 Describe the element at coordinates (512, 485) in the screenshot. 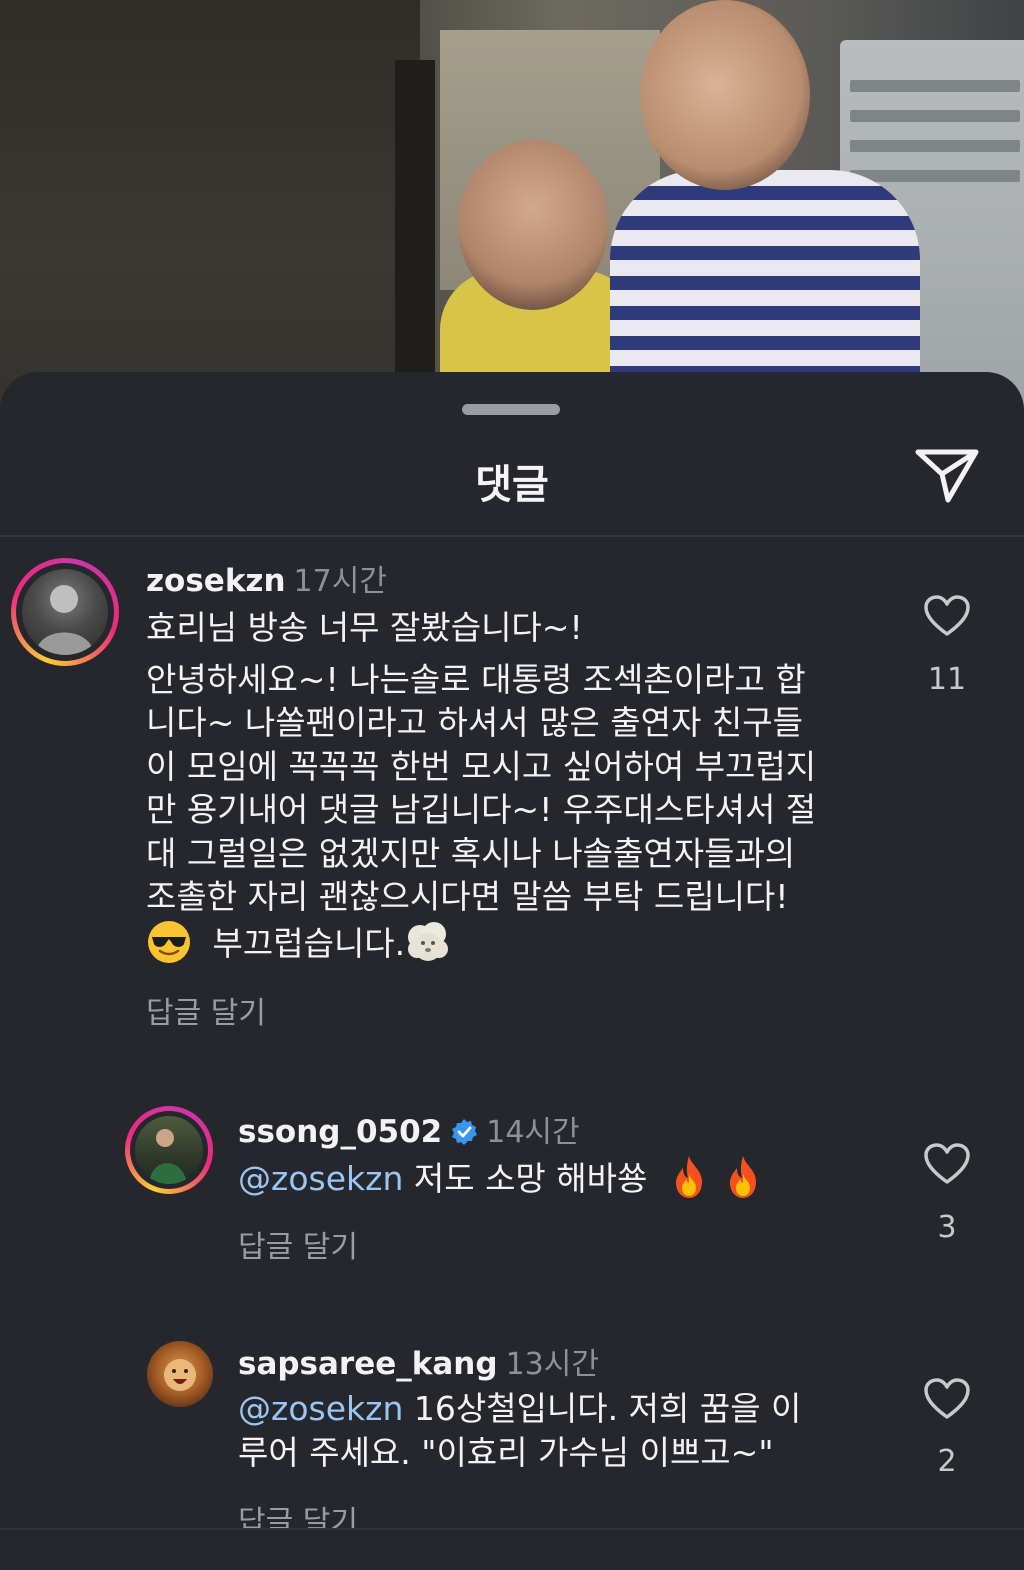

I see `sheet-title: 댓글` at that location.